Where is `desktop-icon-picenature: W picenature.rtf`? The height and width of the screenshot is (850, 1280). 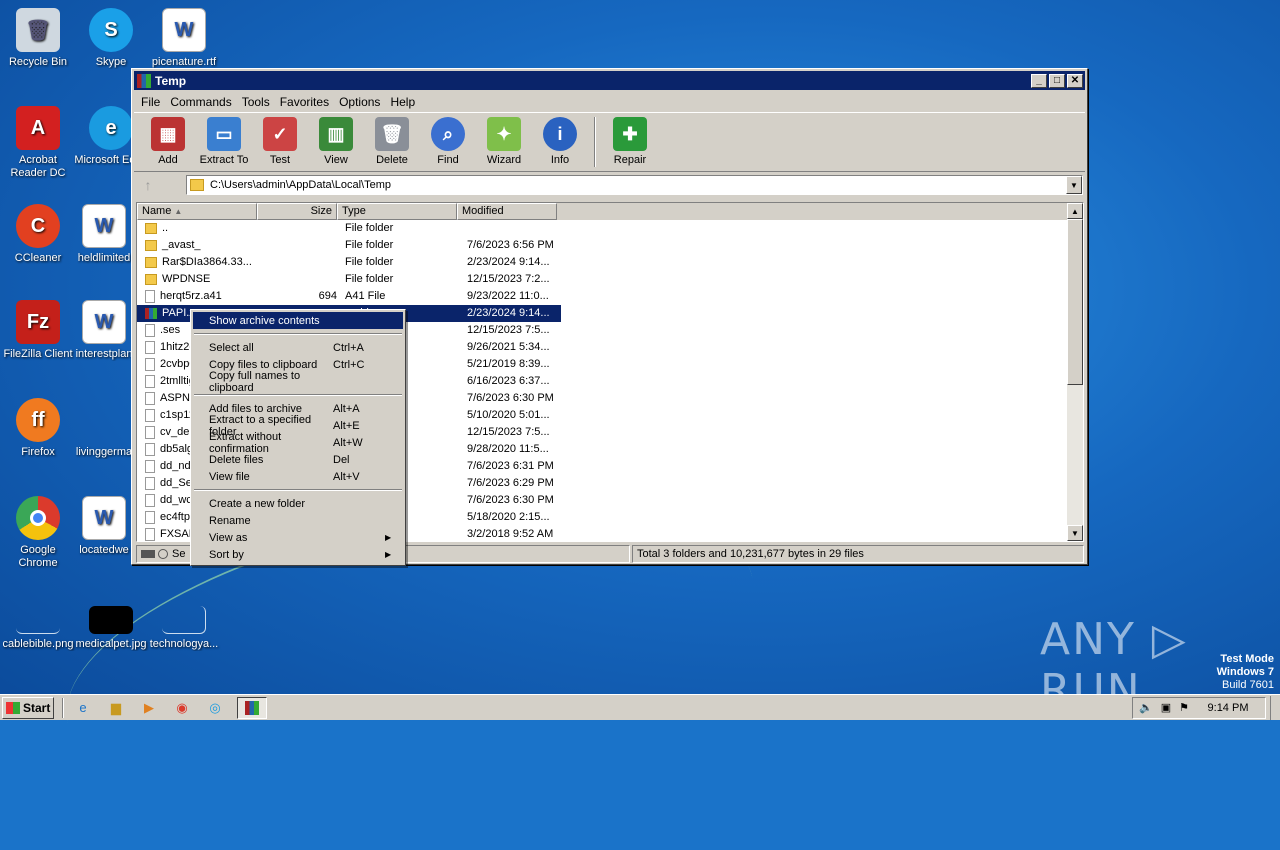 desktop-icon-picenature: W picenature.rtf is located at coordinates (184, 38).